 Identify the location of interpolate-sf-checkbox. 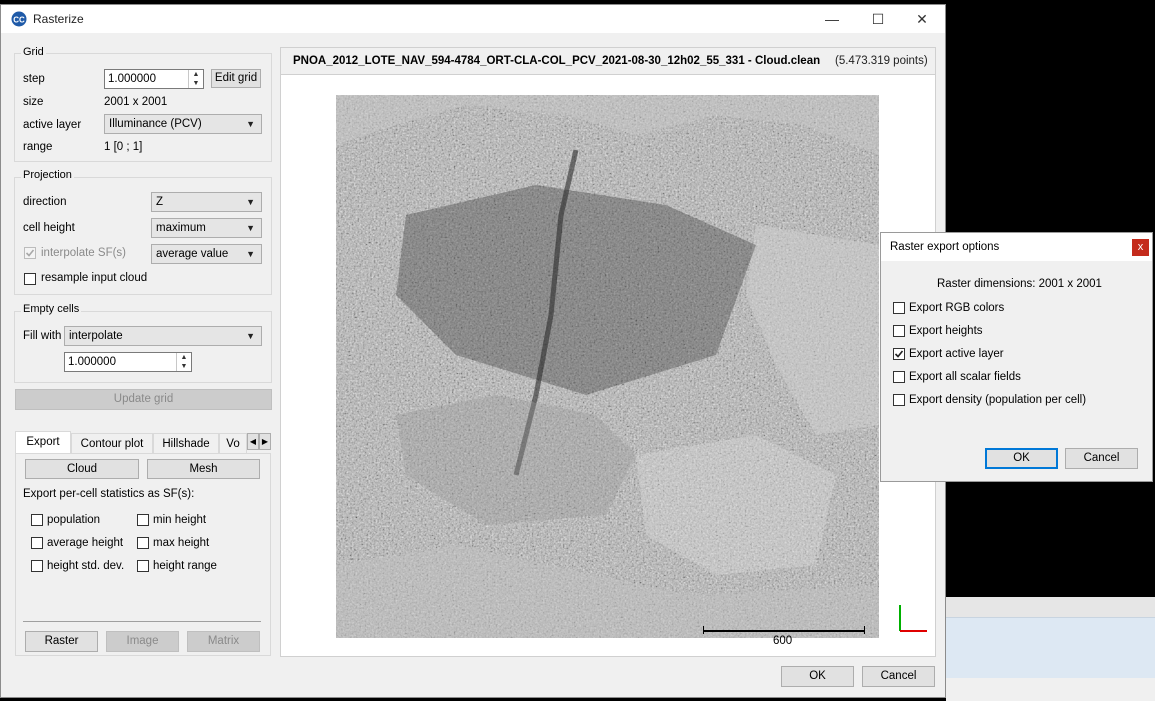
(30, 253).